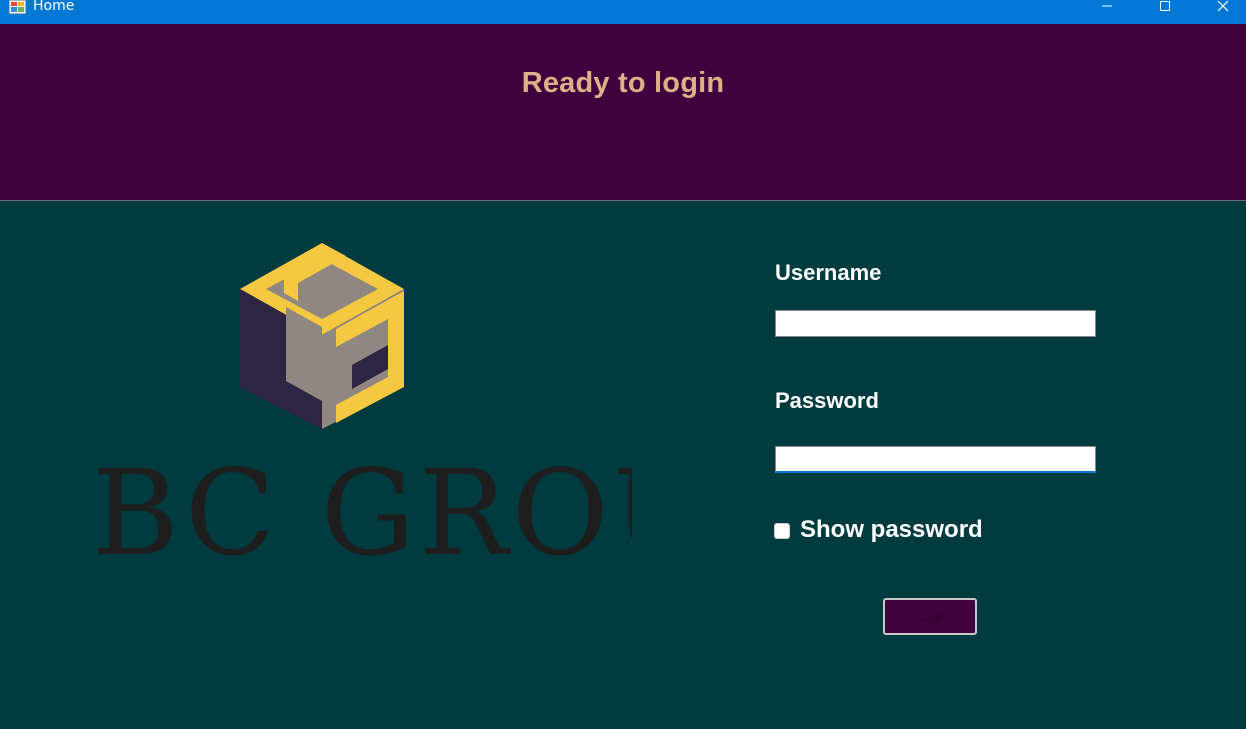 The width and height of the screenshot is (1246, 729). What do you see at coordinates (930, 616) in the screenshot?
I see `login-button: Login` at bounding box center [930, 616].